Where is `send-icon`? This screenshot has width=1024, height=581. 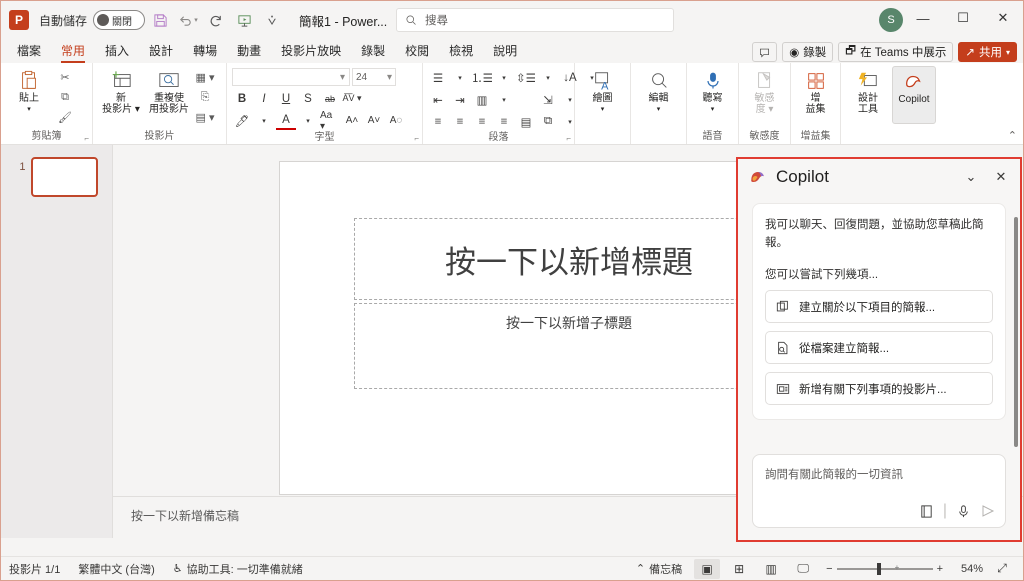 send-icon is located at coordinates (988, 511).